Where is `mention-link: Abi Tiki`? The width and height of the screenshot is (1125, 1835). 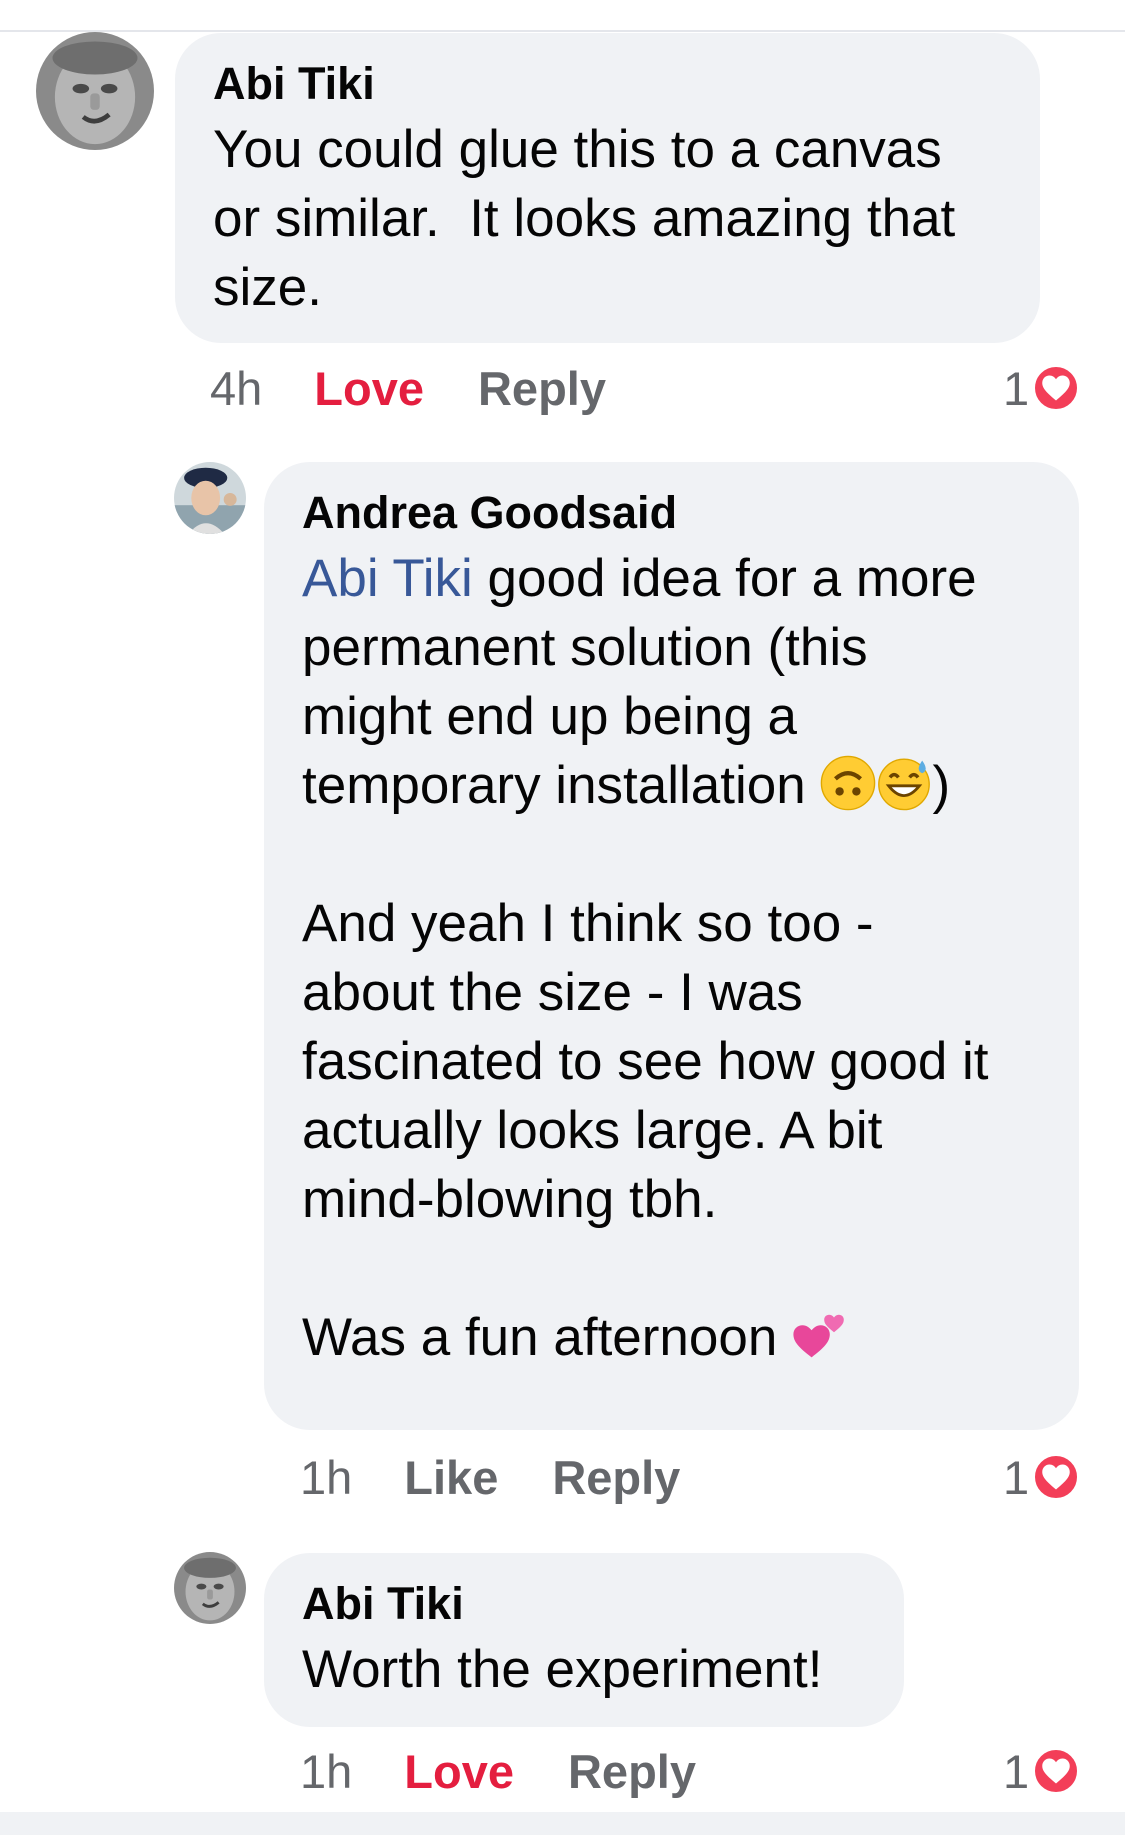 mention-link: Abi Tiki is located at coordinates (387, 578).